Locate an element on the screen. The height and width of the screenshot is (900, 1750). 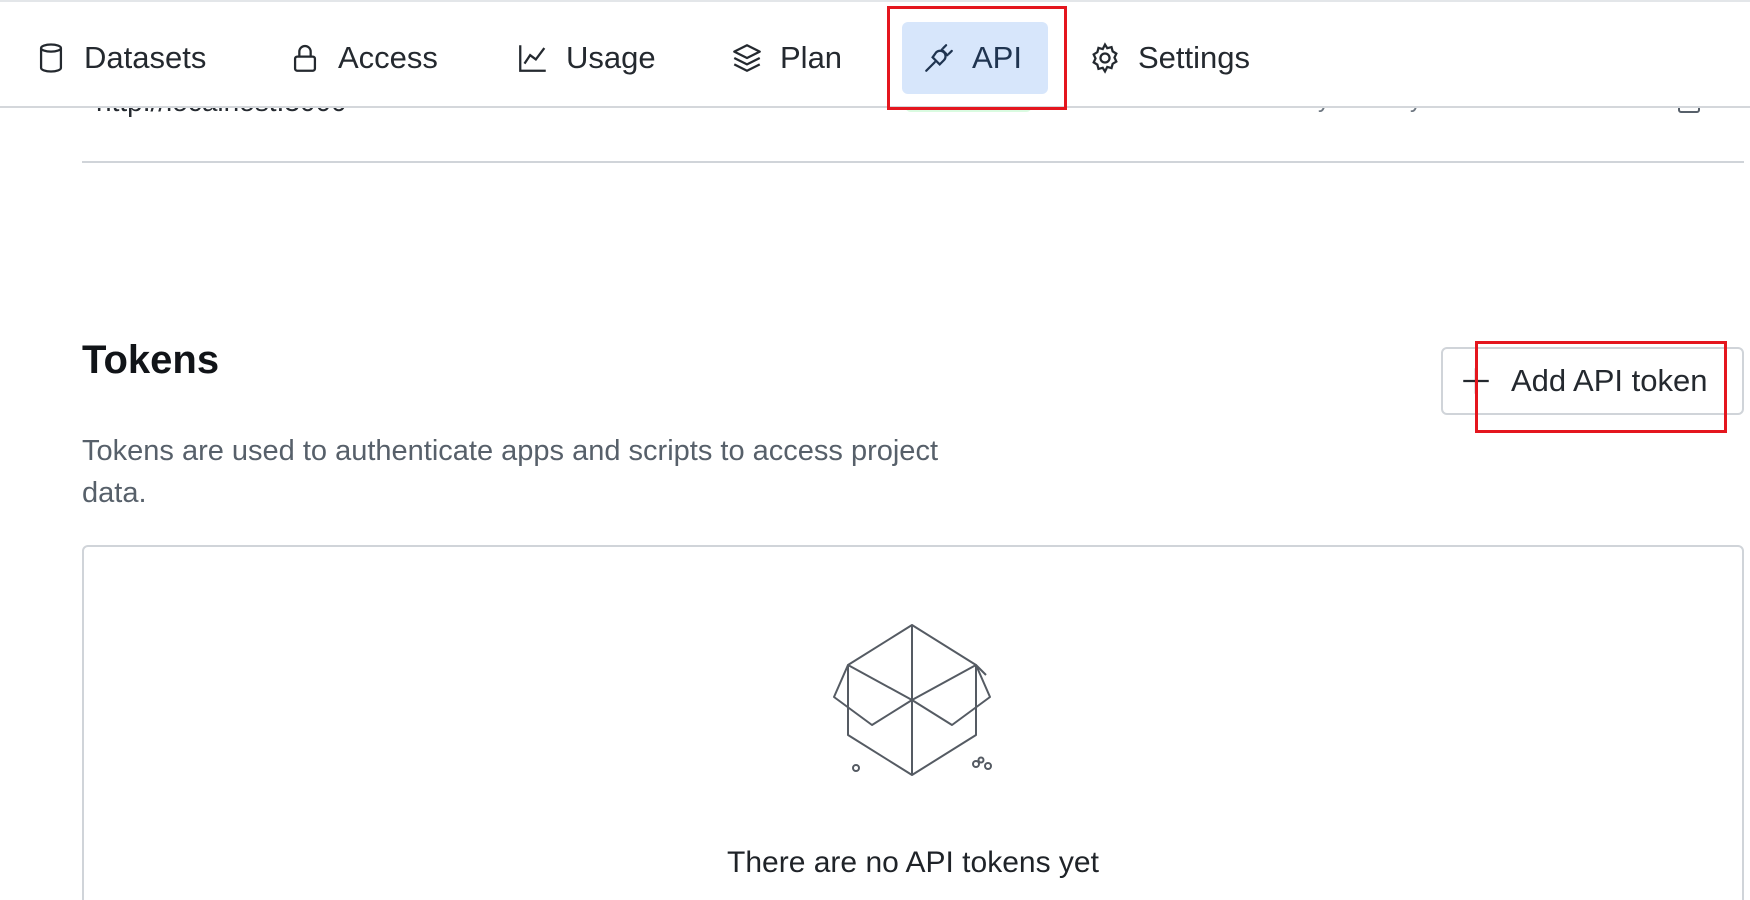
tab-api: API is located at coordinates (975, 58).